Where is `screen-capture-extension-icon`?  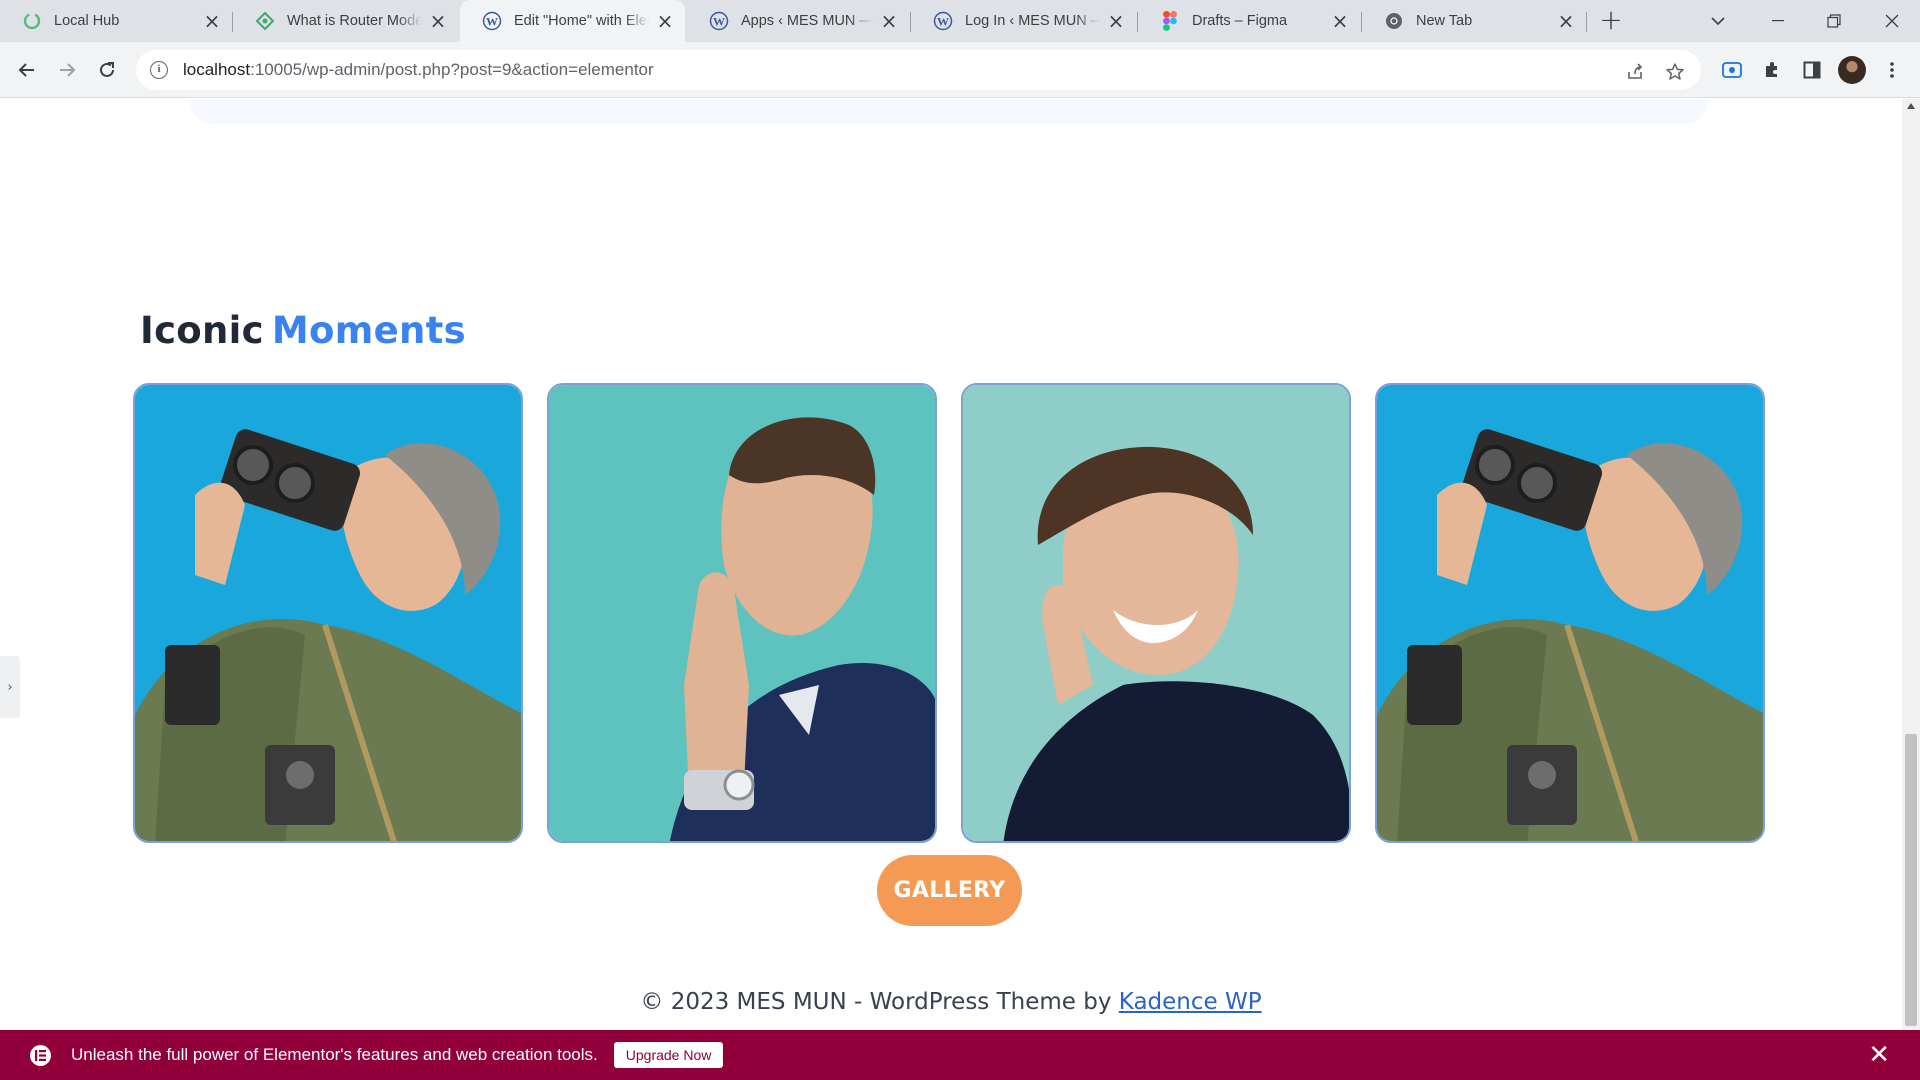 screen-capture-extension-icon is located at coordinates (1732, 70).